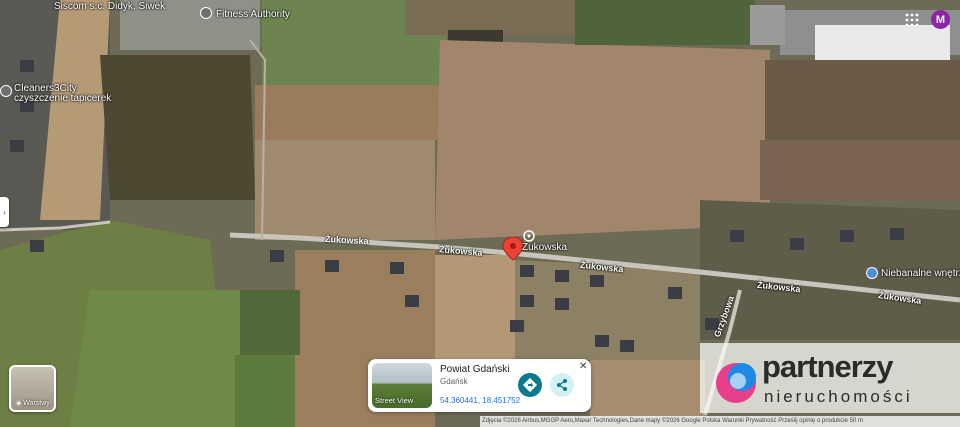 This screenshot has height=427, width=960. I want to click on street-view-label: Street View, so click(394, 400).